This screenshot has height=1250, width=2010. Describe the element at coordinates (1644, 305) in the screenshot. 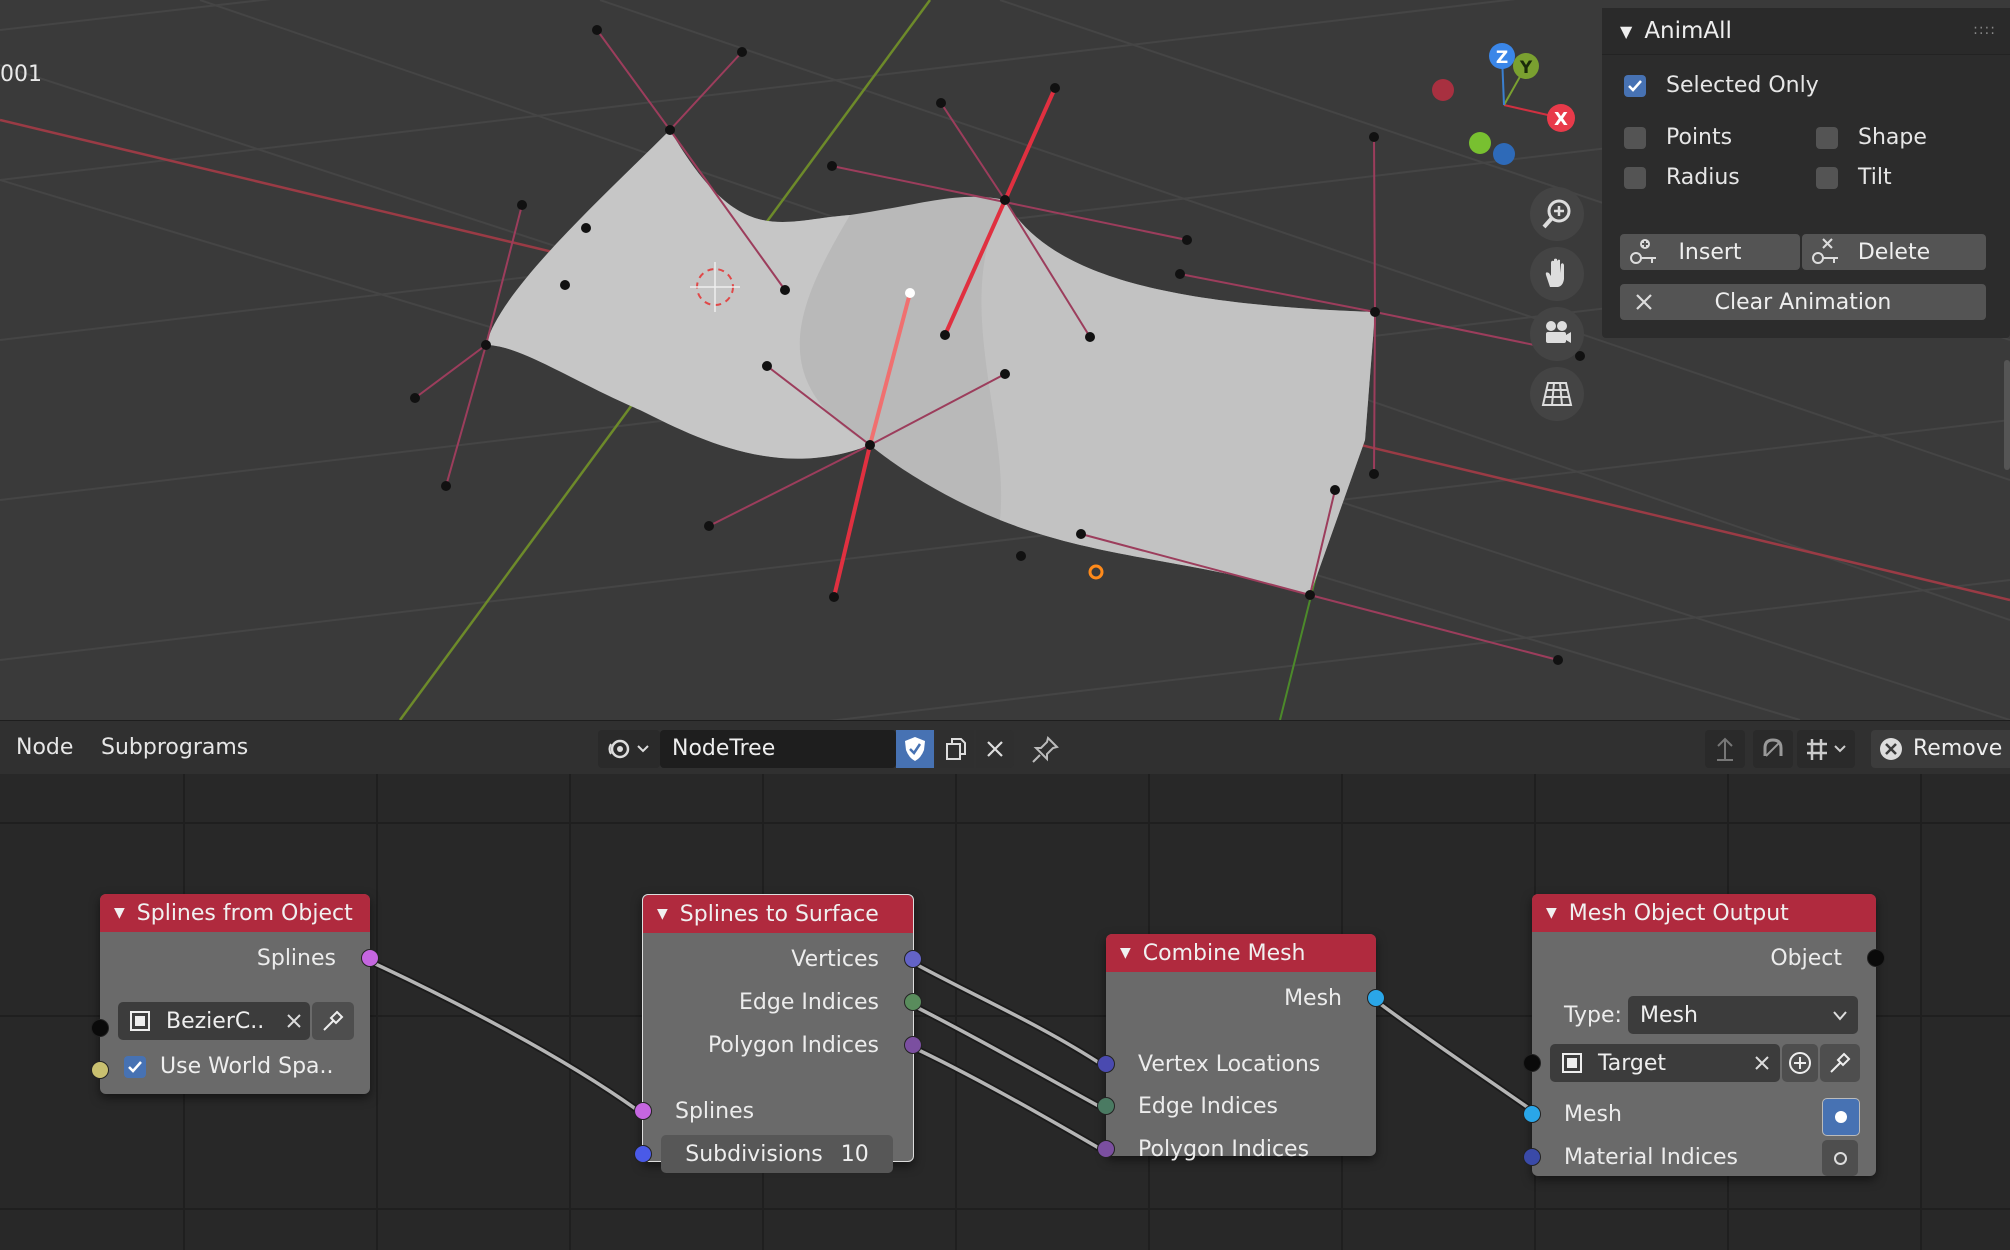

I see `close-icon` at that location.